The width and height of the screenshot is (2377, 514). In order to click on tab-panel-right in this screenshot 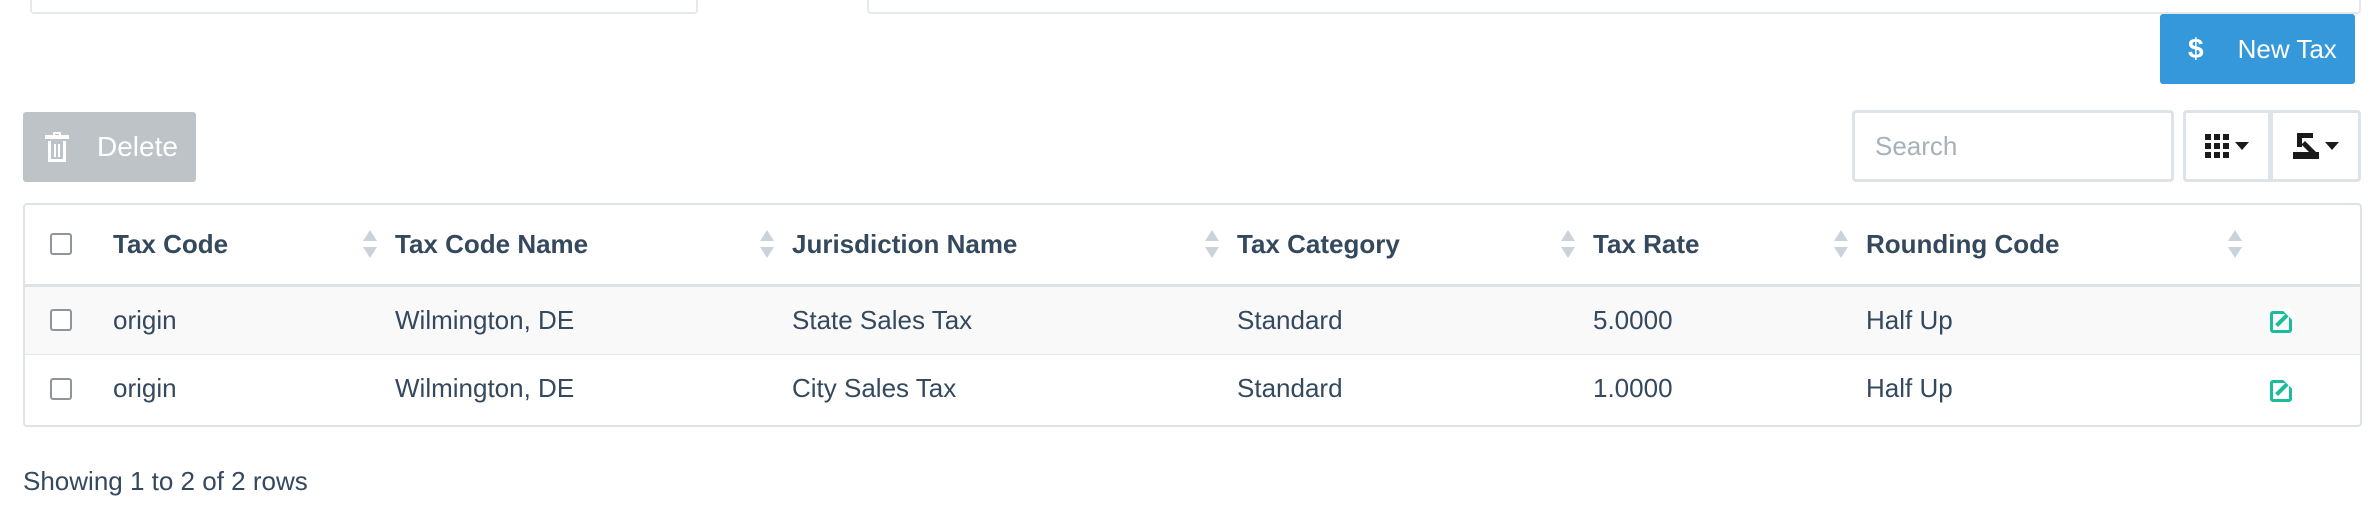, I will do `click(1614, 7)`.